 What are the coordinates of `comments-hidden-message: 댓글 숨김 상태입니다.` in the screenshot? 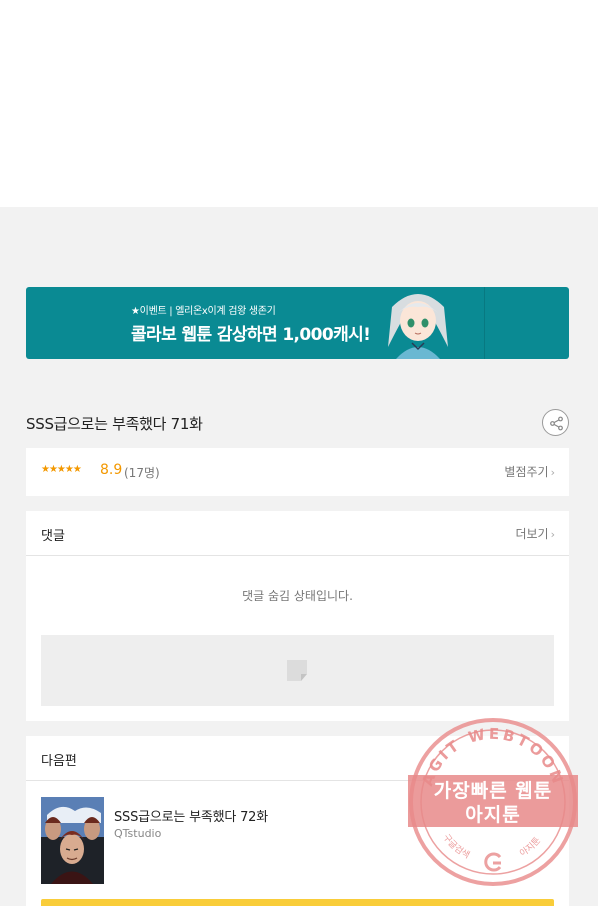 It's located at (297, 596).